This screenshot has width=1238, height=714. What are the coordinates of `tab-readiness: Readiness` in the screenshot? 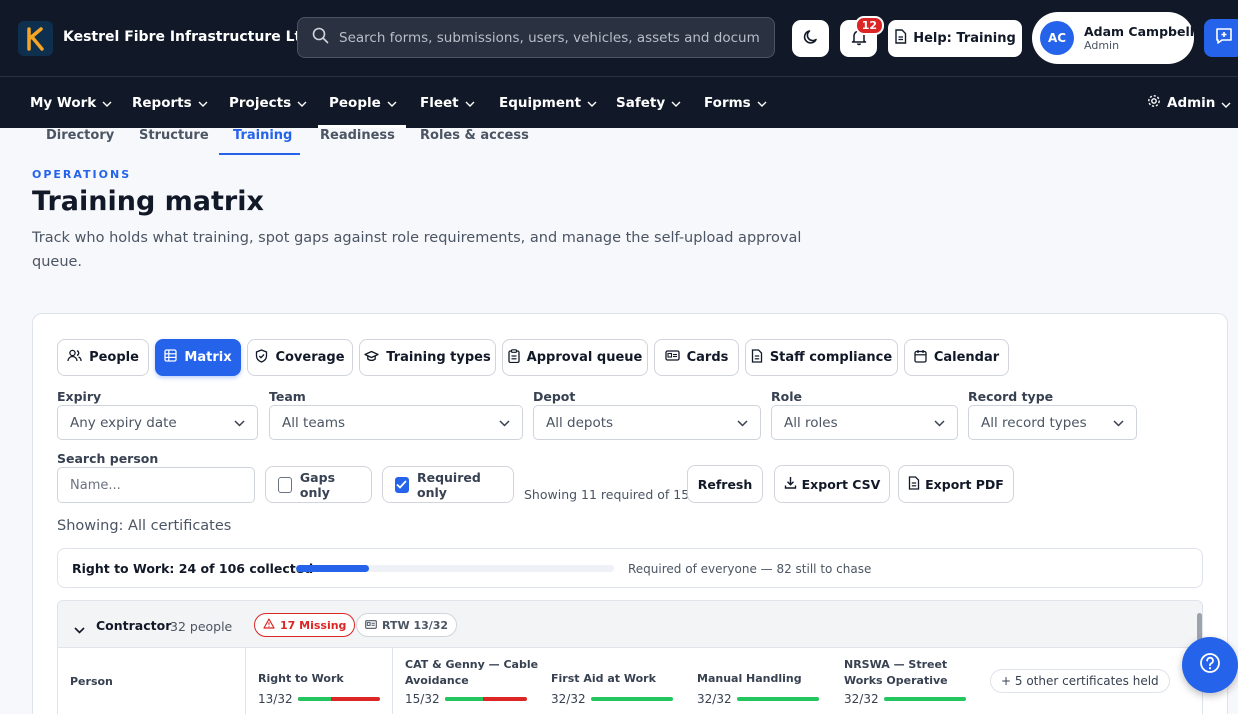 It's located at (357, 135).